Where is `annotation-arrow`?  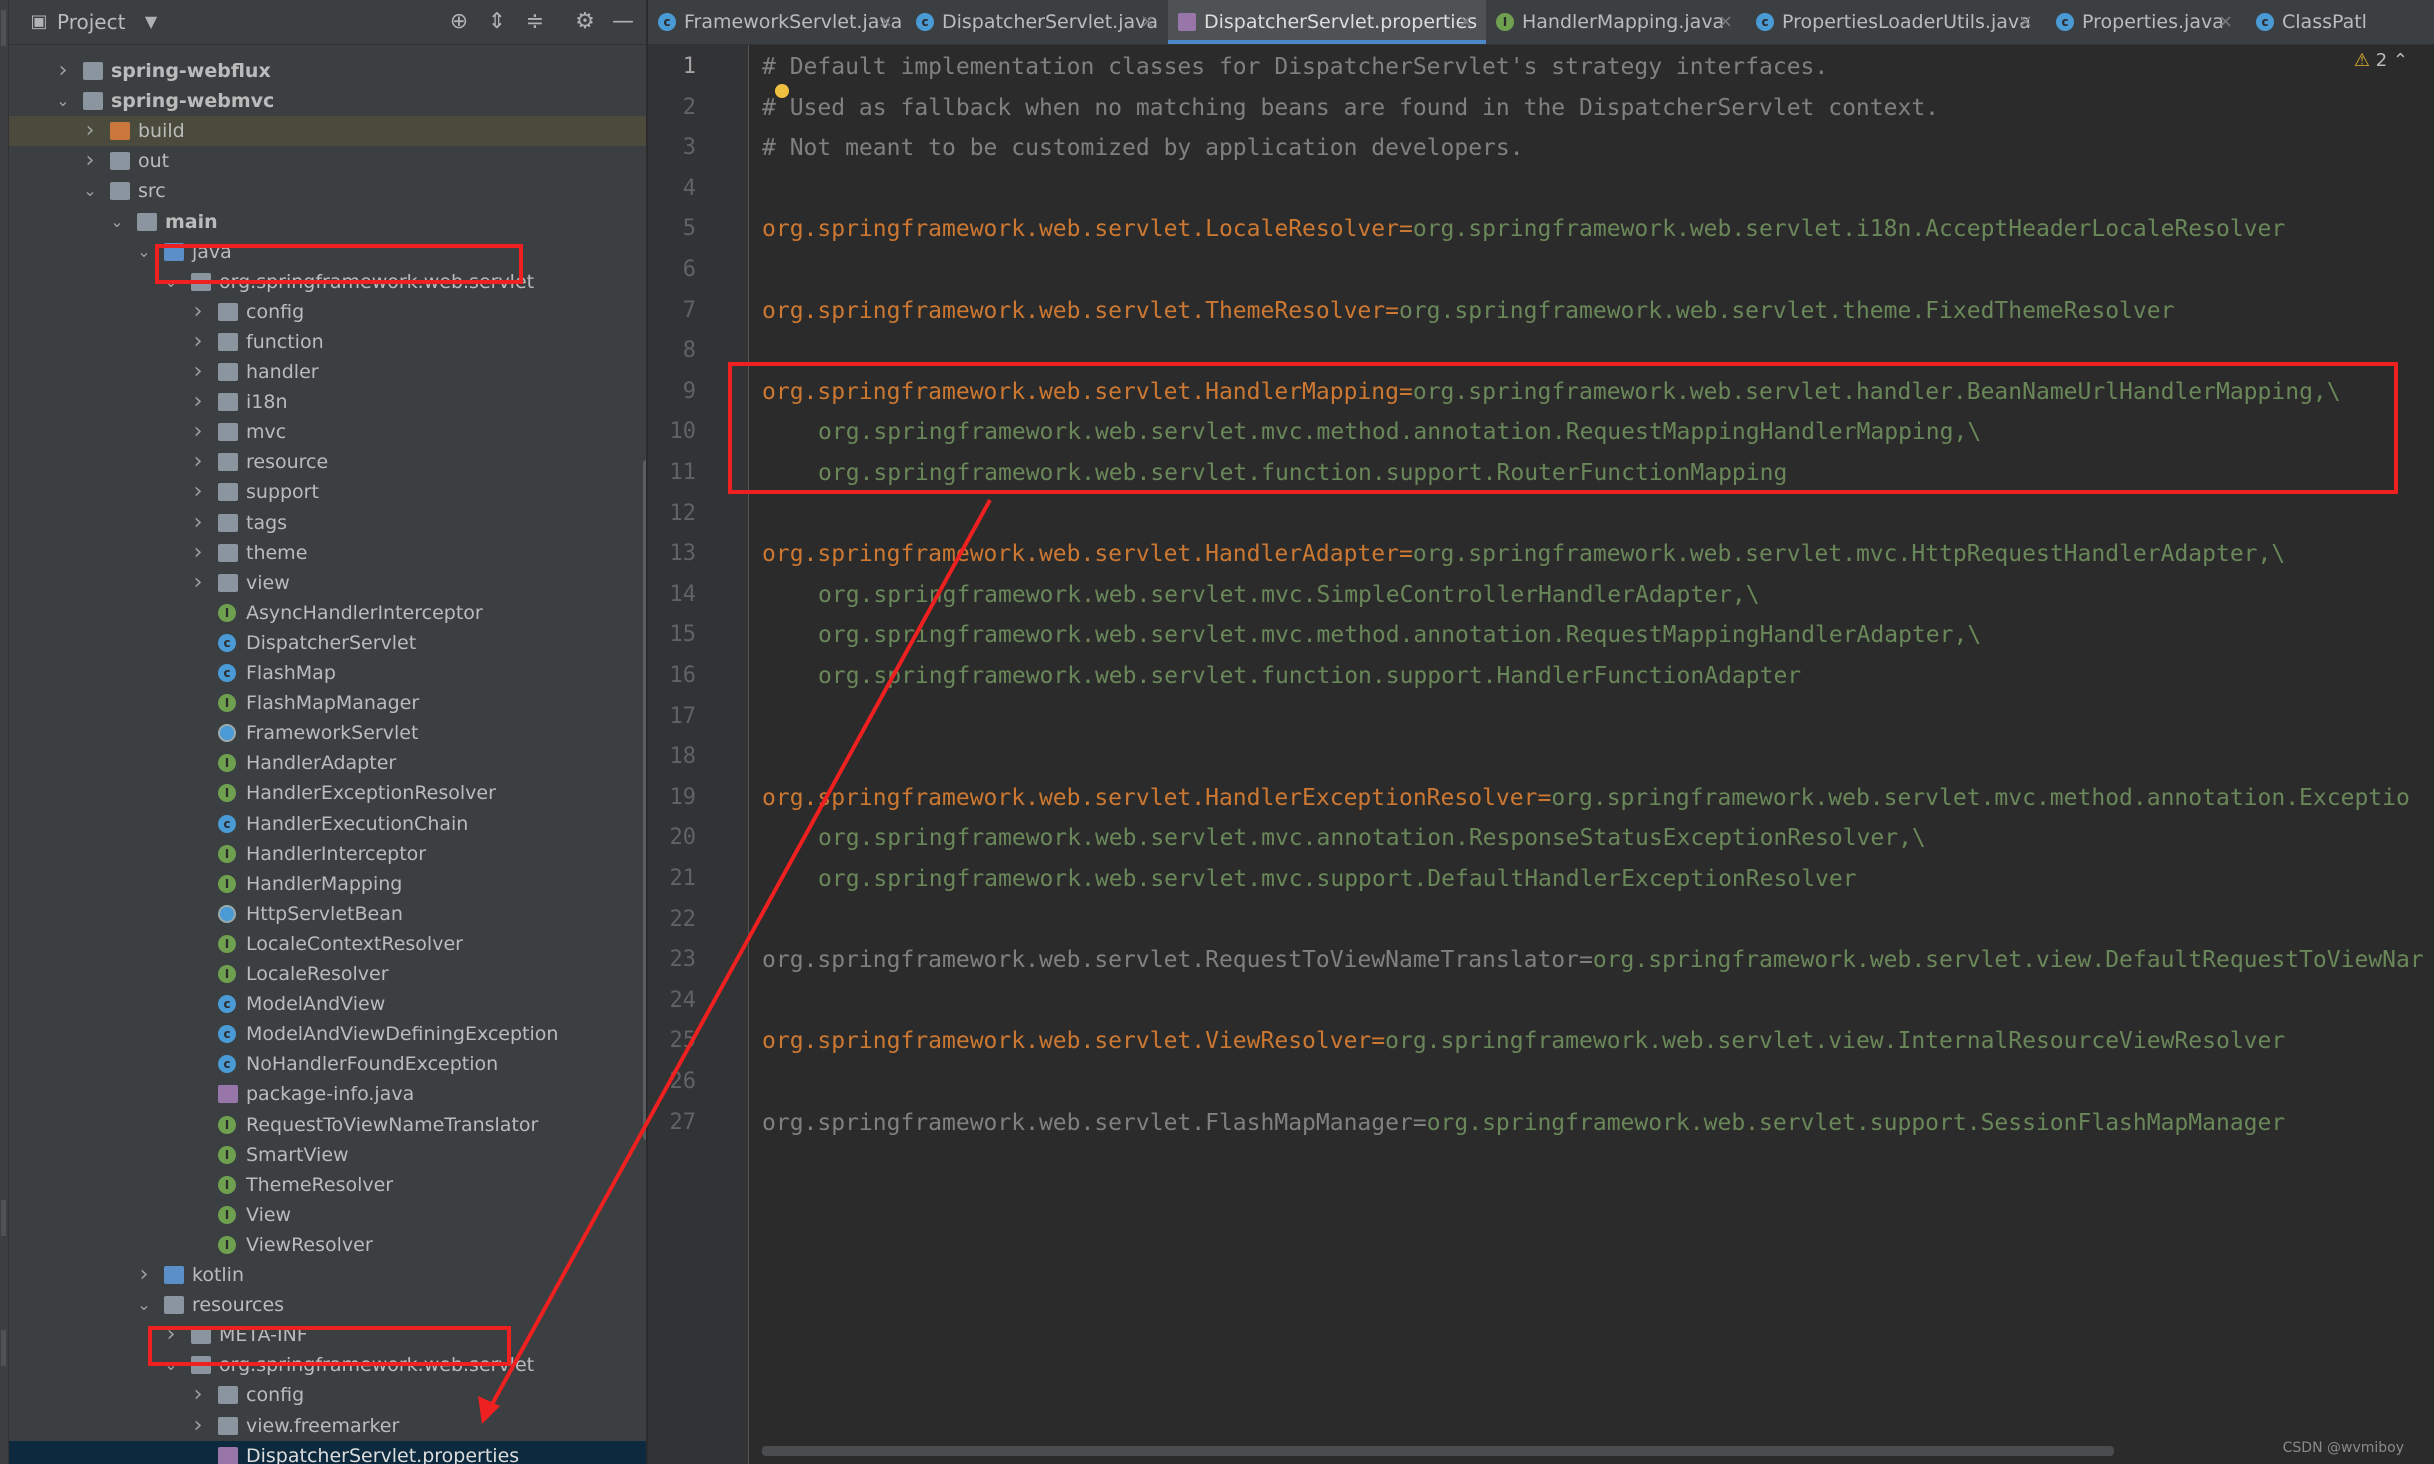 annotation-arrow is located at coordinates (735, 961).